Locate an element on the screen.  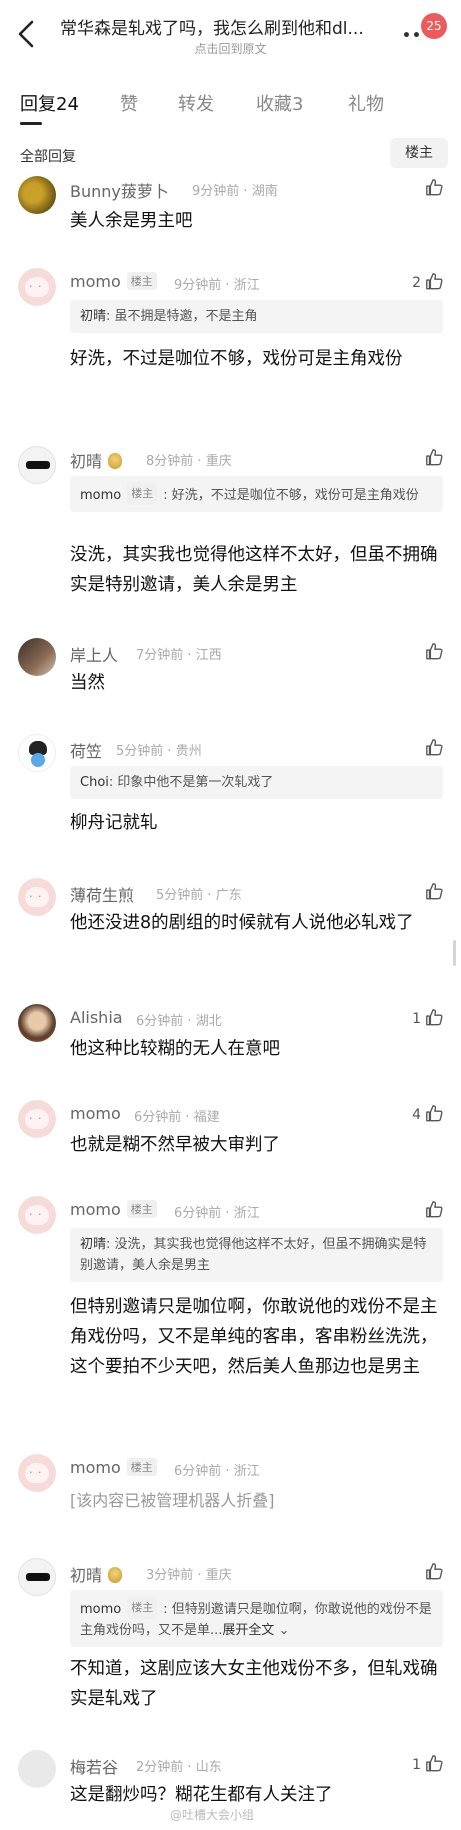
comment-meta: 7分钟前 · 江西 is located at coordinates (179, 655).